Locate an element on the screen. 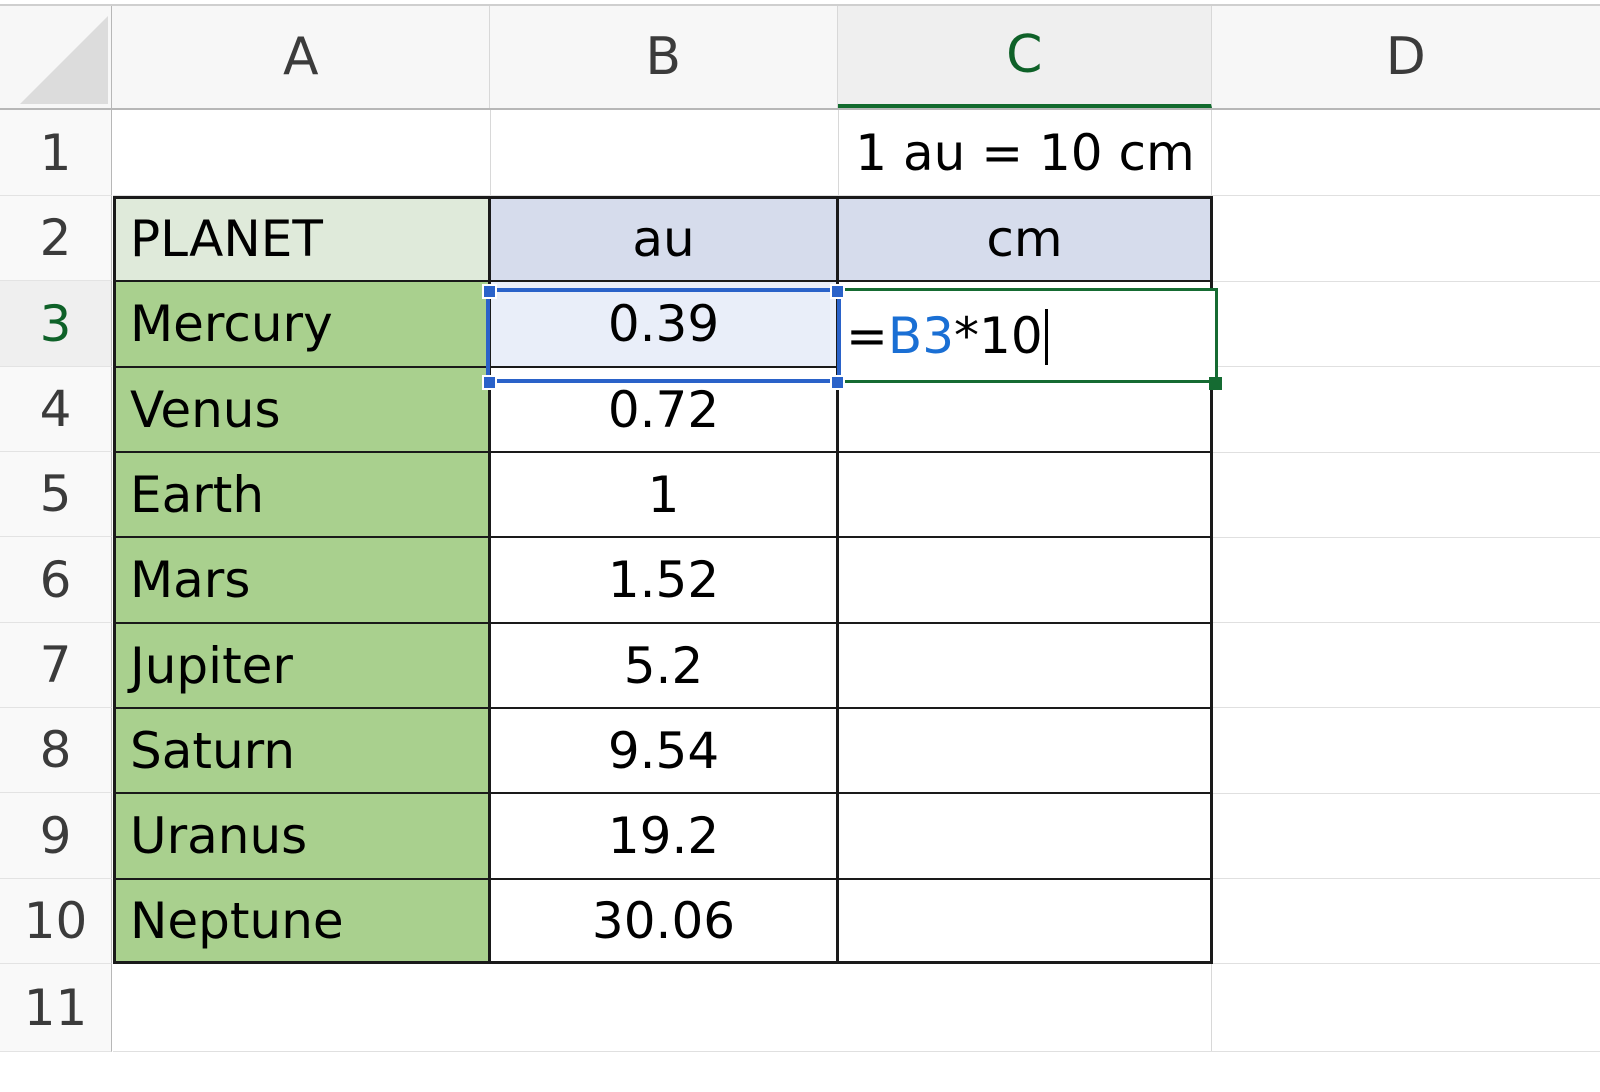 This screenshot has height=1092, width=1600. fill-handle-nub is located at coordinates (1215, 383).